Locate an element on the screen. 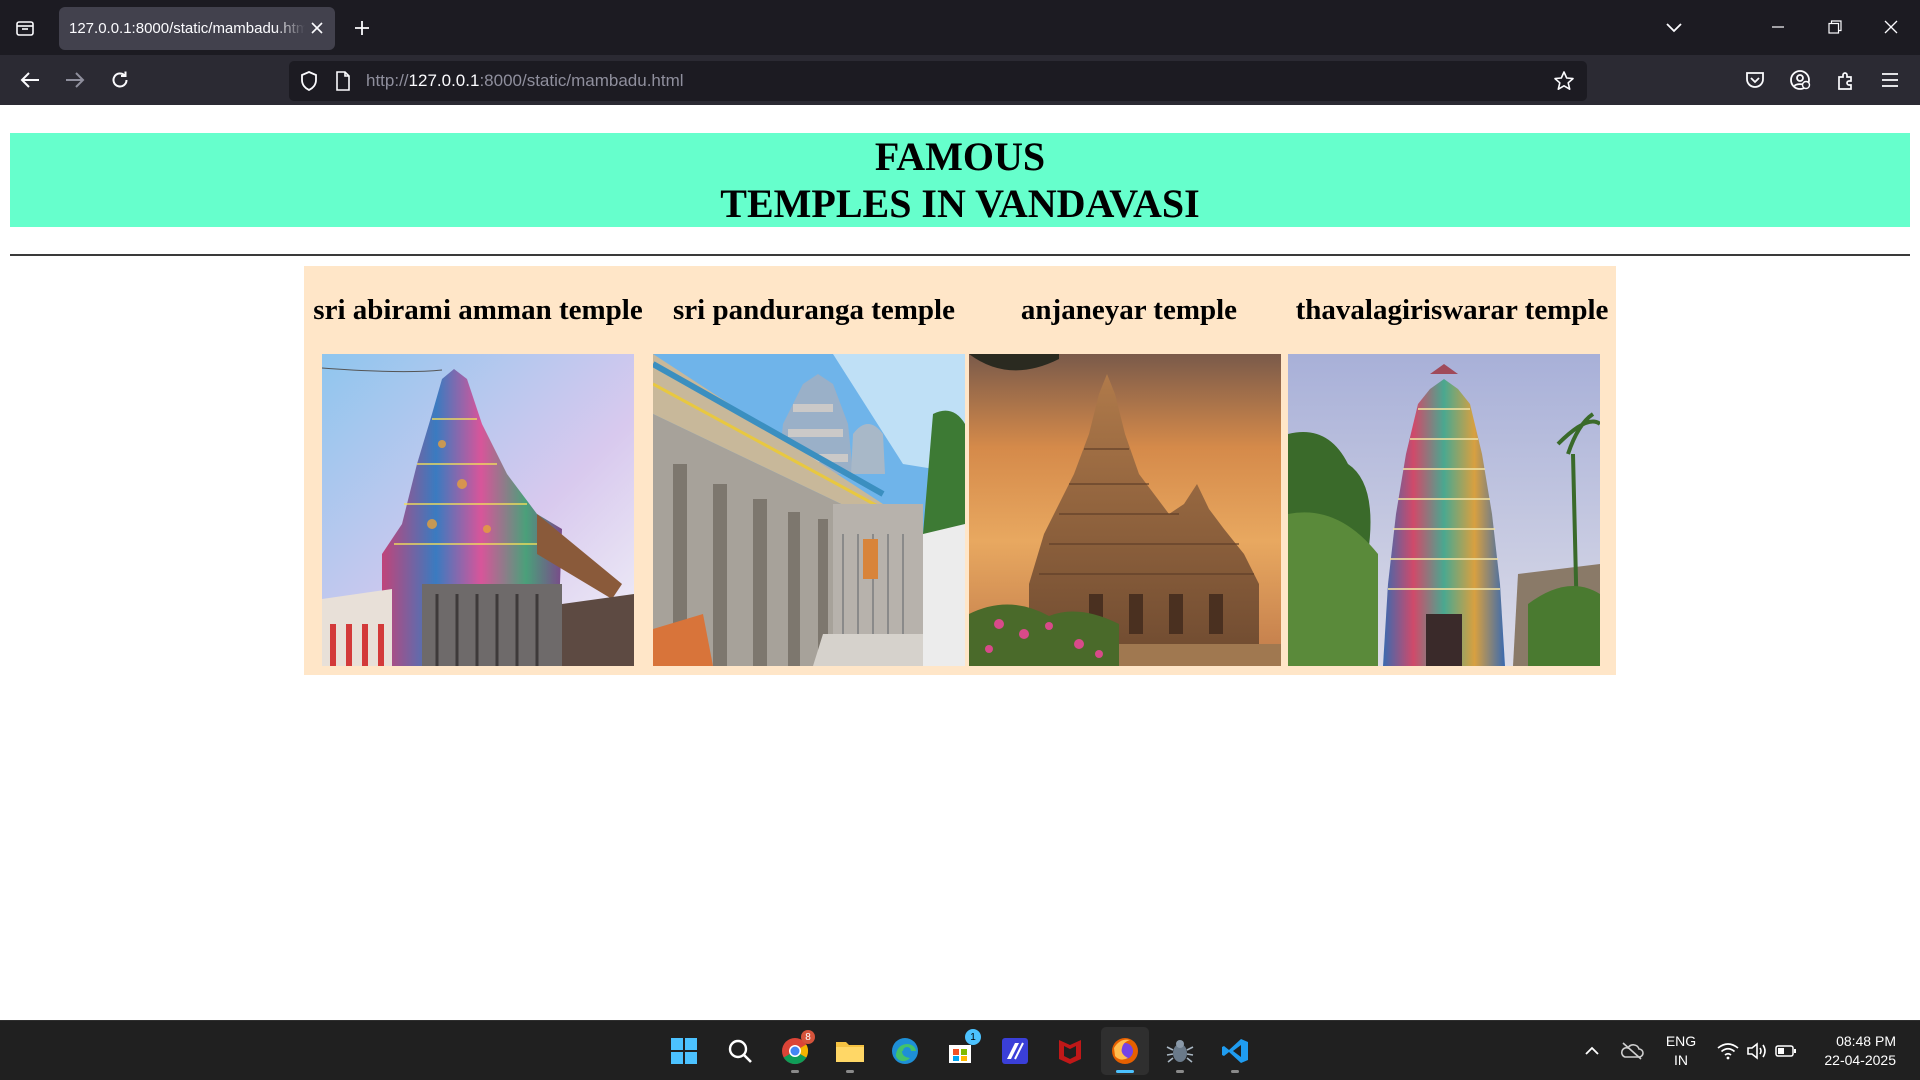 The width and height of the screenshot is (1920, 1080). temple-image-anjaneyar is located at coordinates (1125, 510).